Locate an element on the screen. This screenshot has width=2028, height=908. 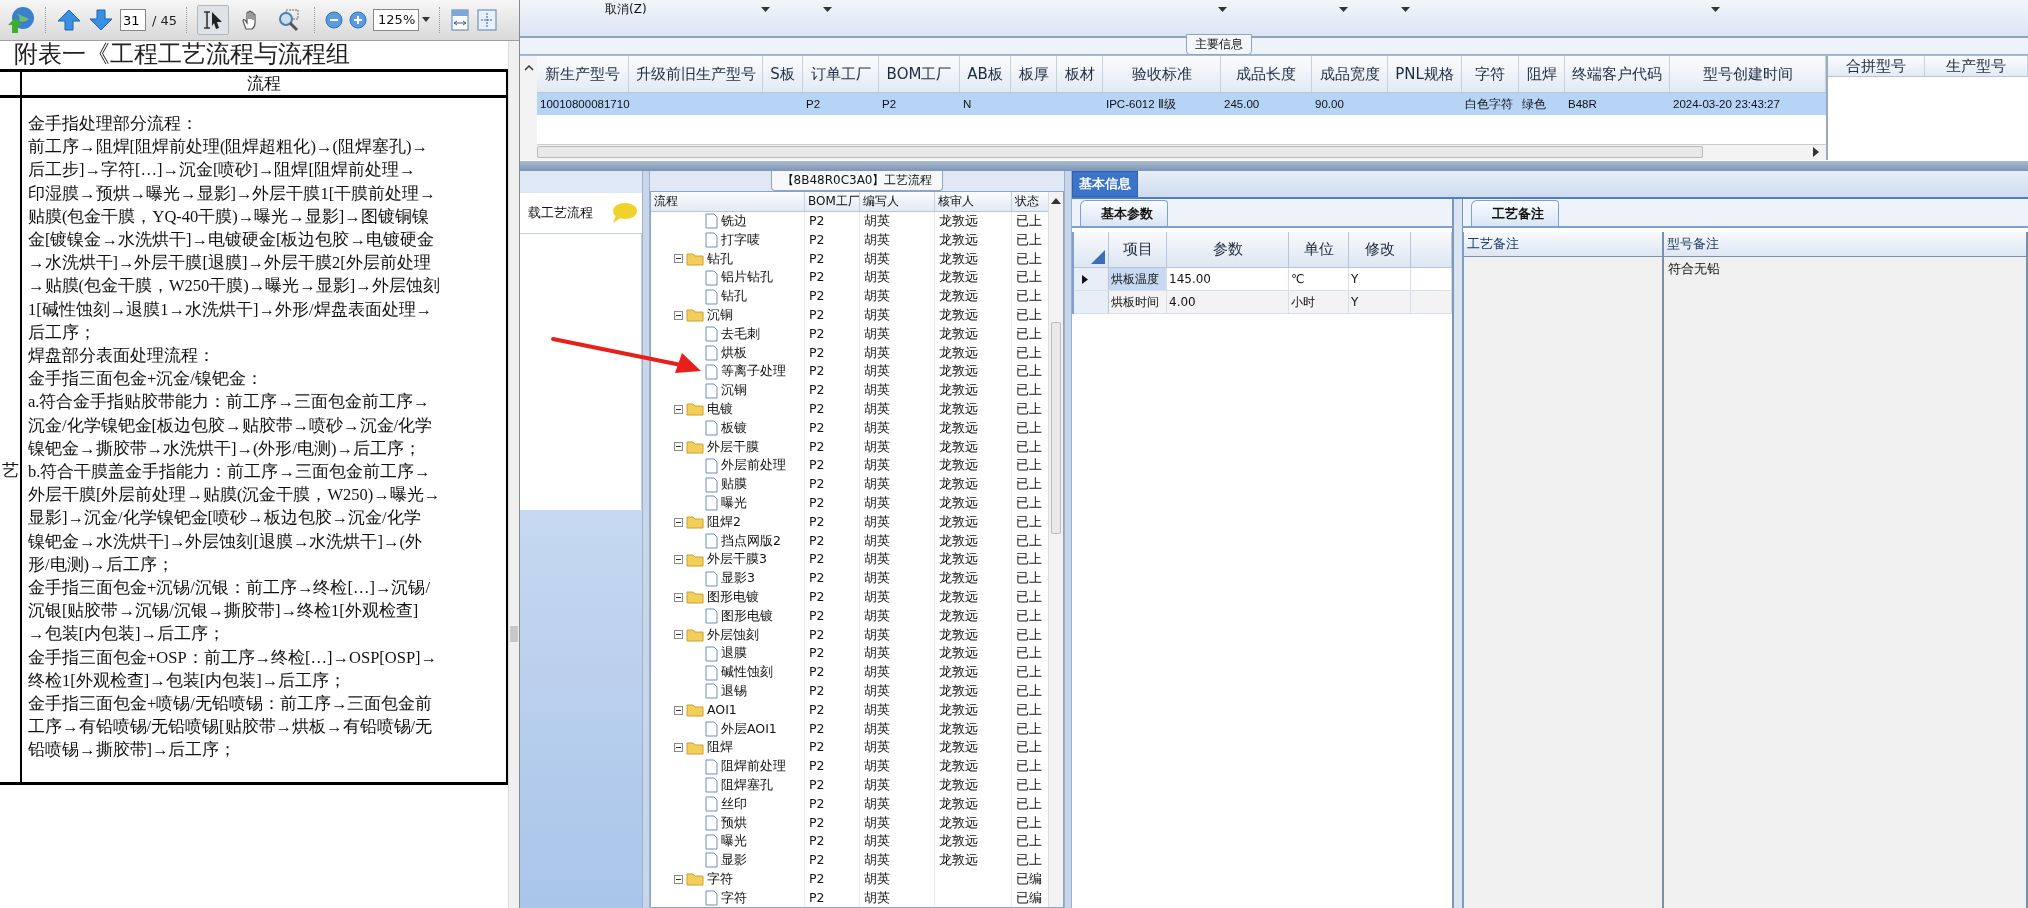
tree-item: 显影3 is located at coordinates (738, 578).